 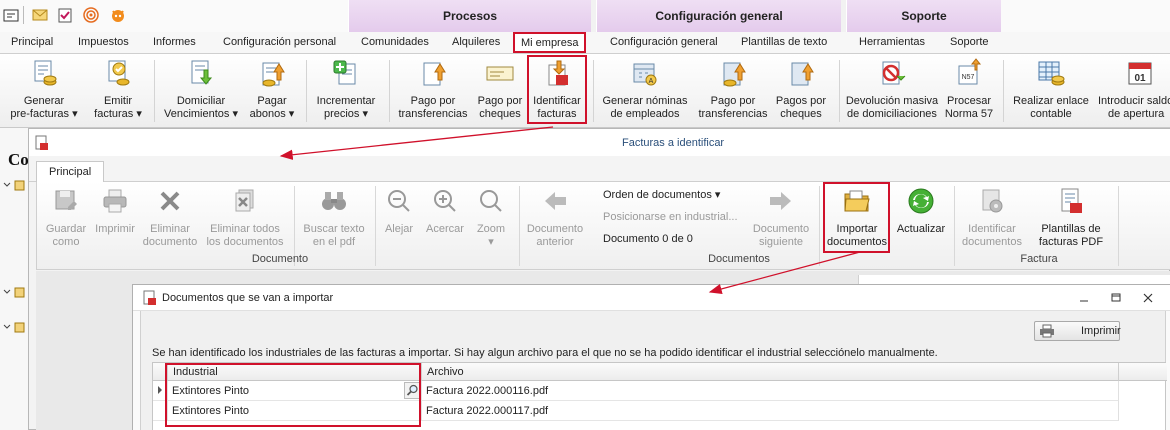 I want to click on button-label: documentos, so click(x=992, y=242).